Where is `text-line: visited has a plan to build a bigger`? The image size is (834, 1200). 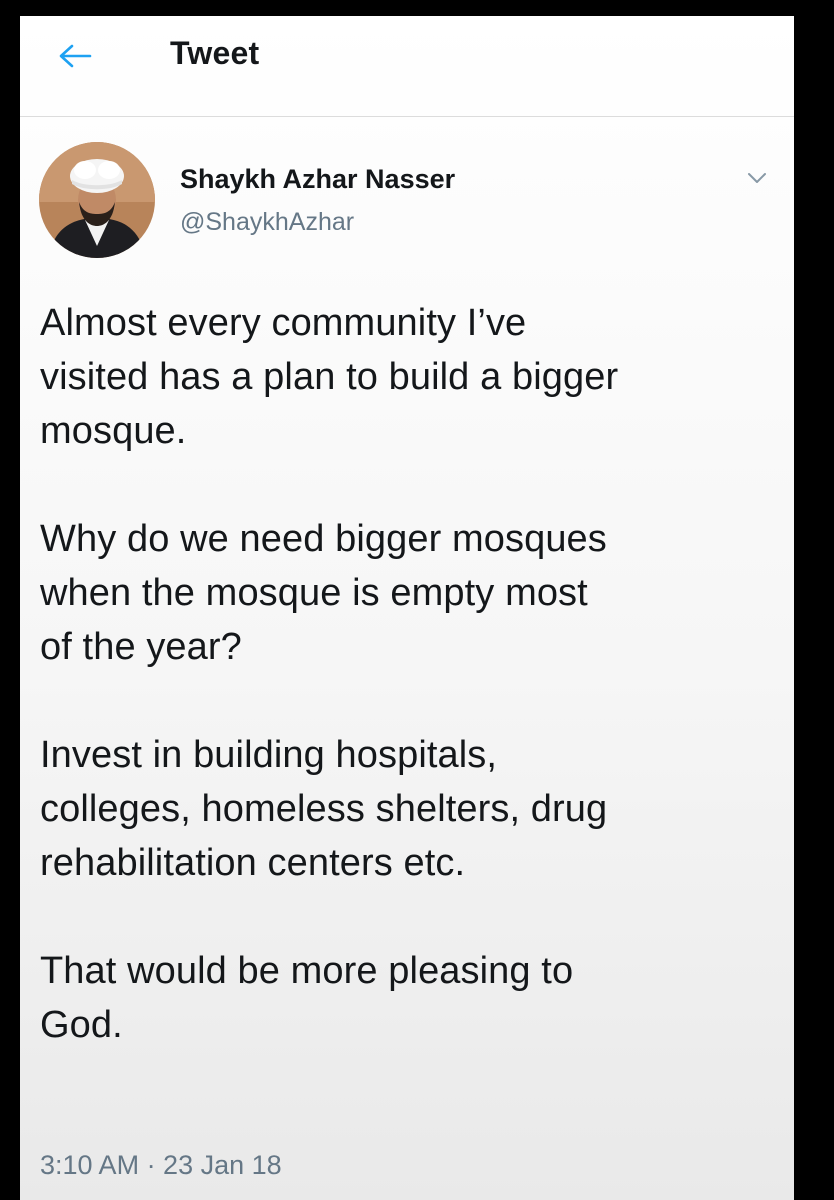 text-line: visited has a plan to build a bigger is located at coordinates (329, 377).